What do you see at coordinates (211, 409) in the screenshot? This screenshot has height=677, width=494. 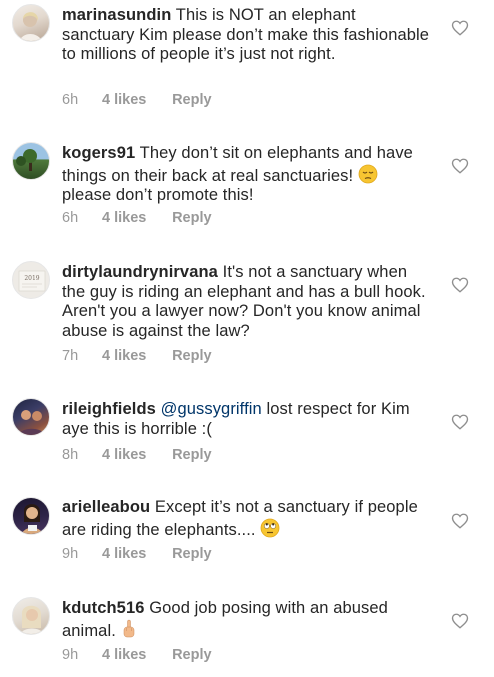 I see `comment-mention-link: @gussygriffin` at bounding box center [211, 409].